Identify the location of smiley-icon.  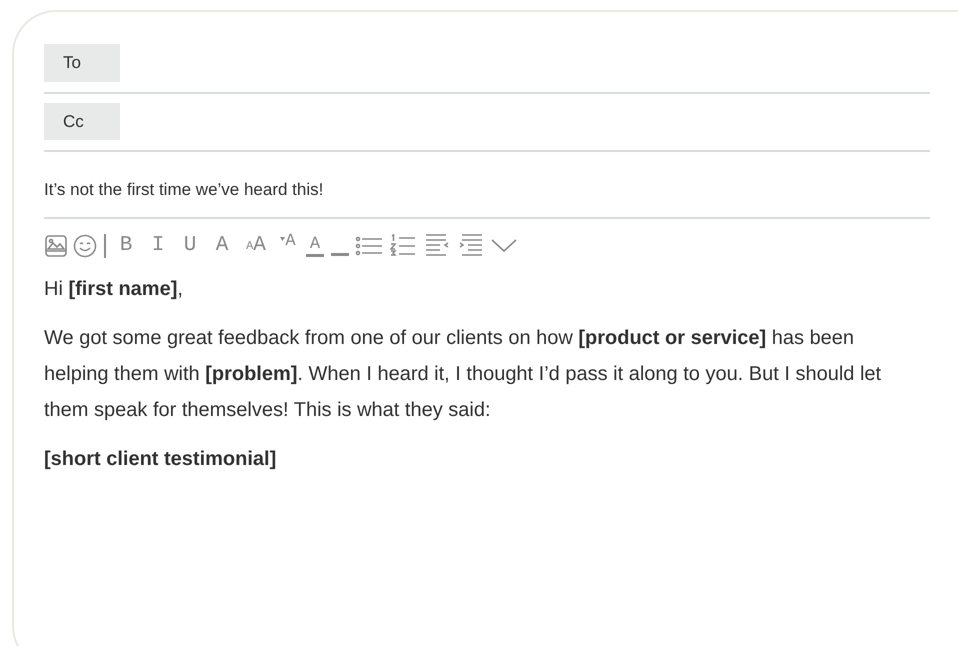
(85, 246).